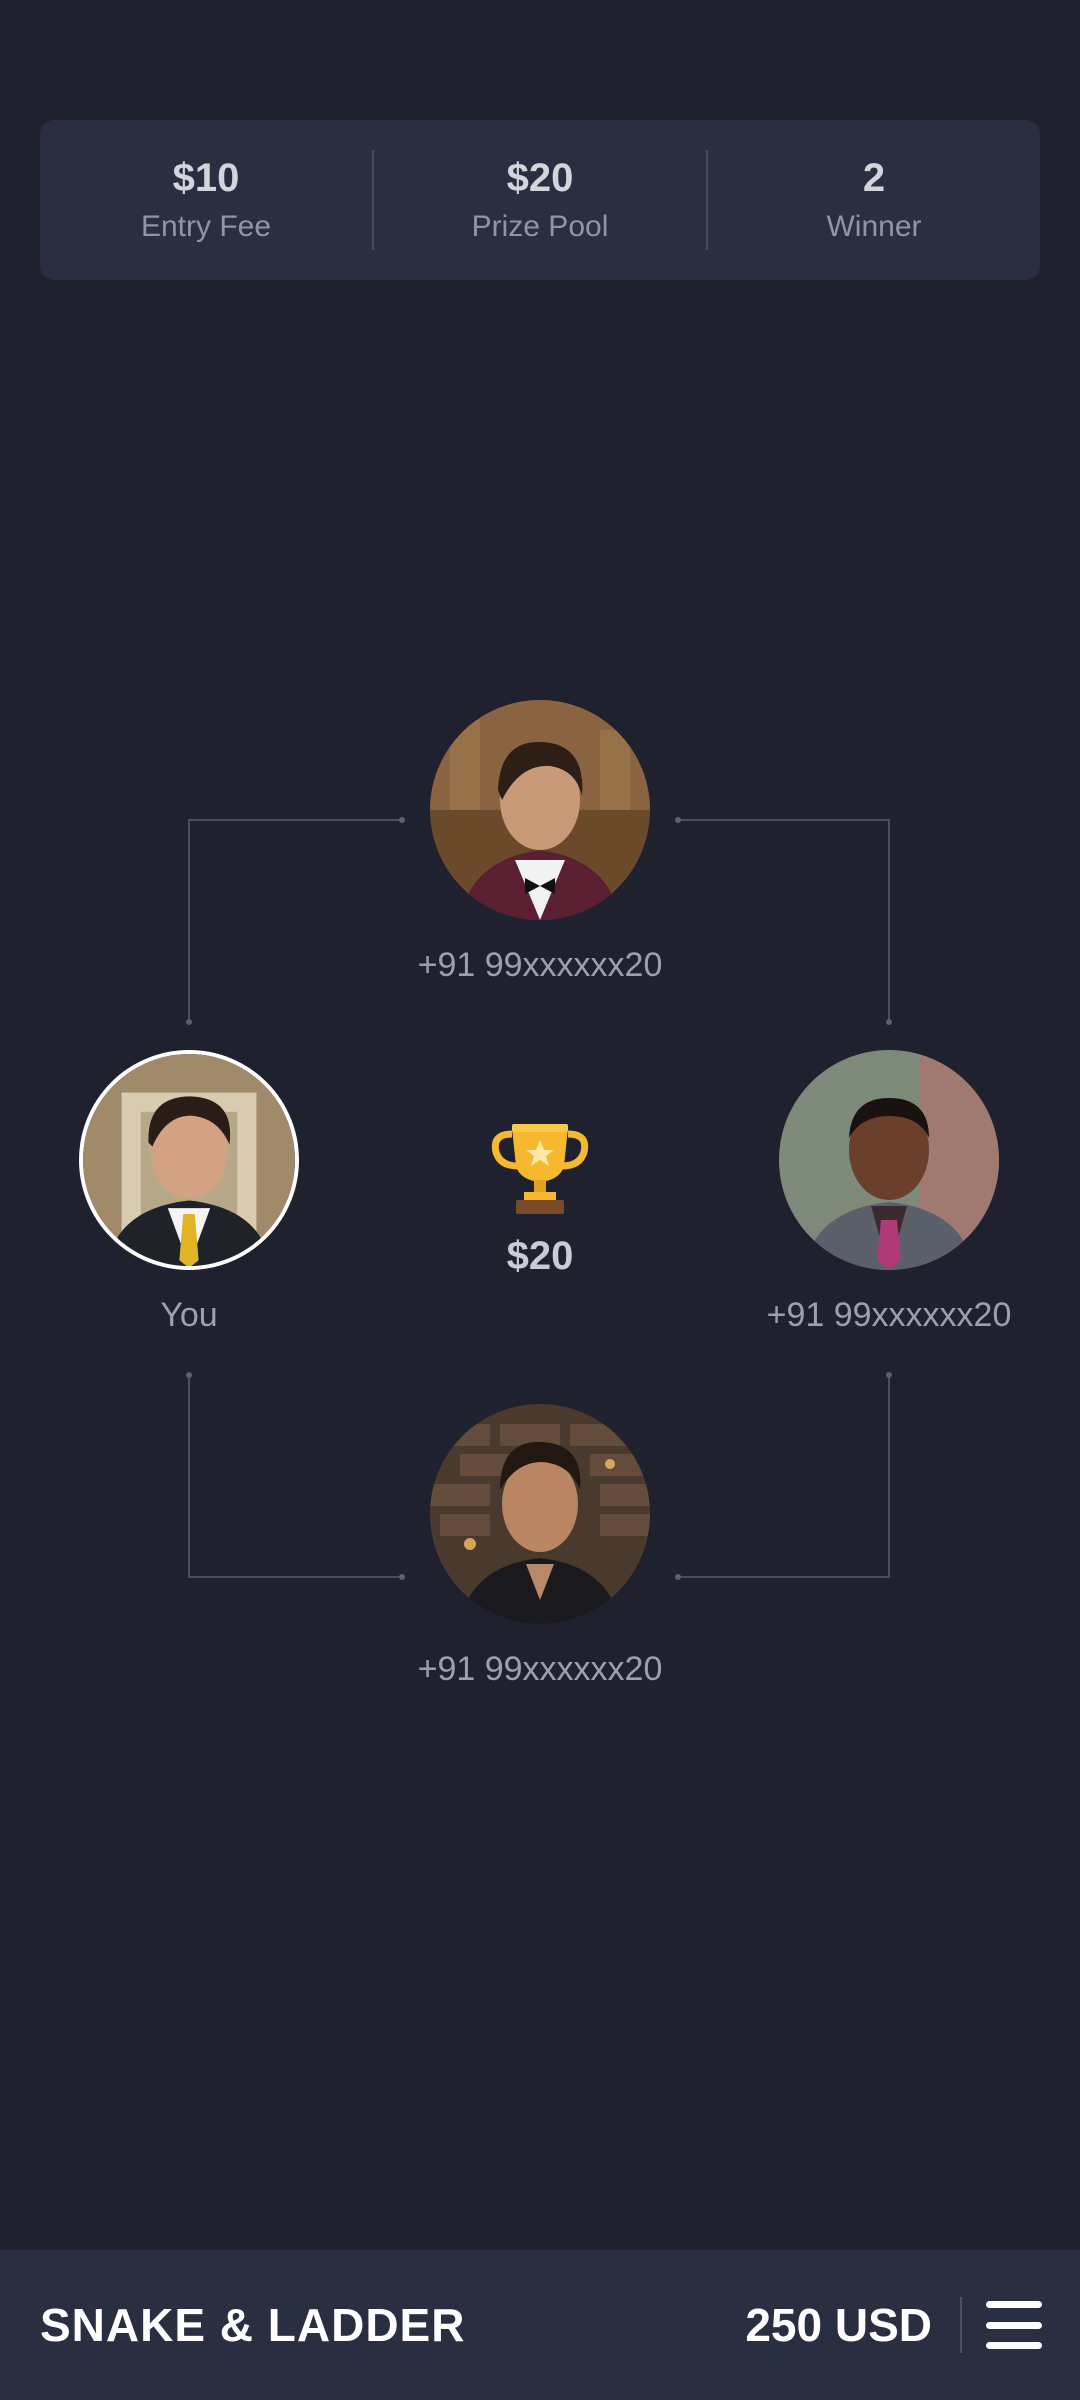  Describe the element at coordinates (206, 226) in the screenshot. I see `entry-fee-label: Entry Fee` at that location.